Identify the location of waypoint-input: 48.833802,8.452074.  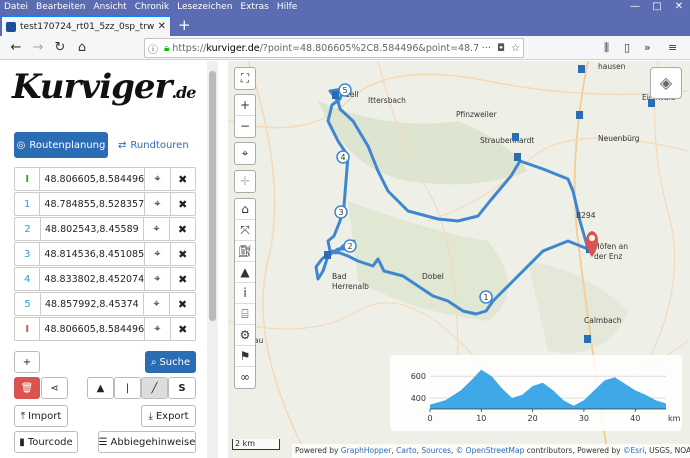
(92, 279).